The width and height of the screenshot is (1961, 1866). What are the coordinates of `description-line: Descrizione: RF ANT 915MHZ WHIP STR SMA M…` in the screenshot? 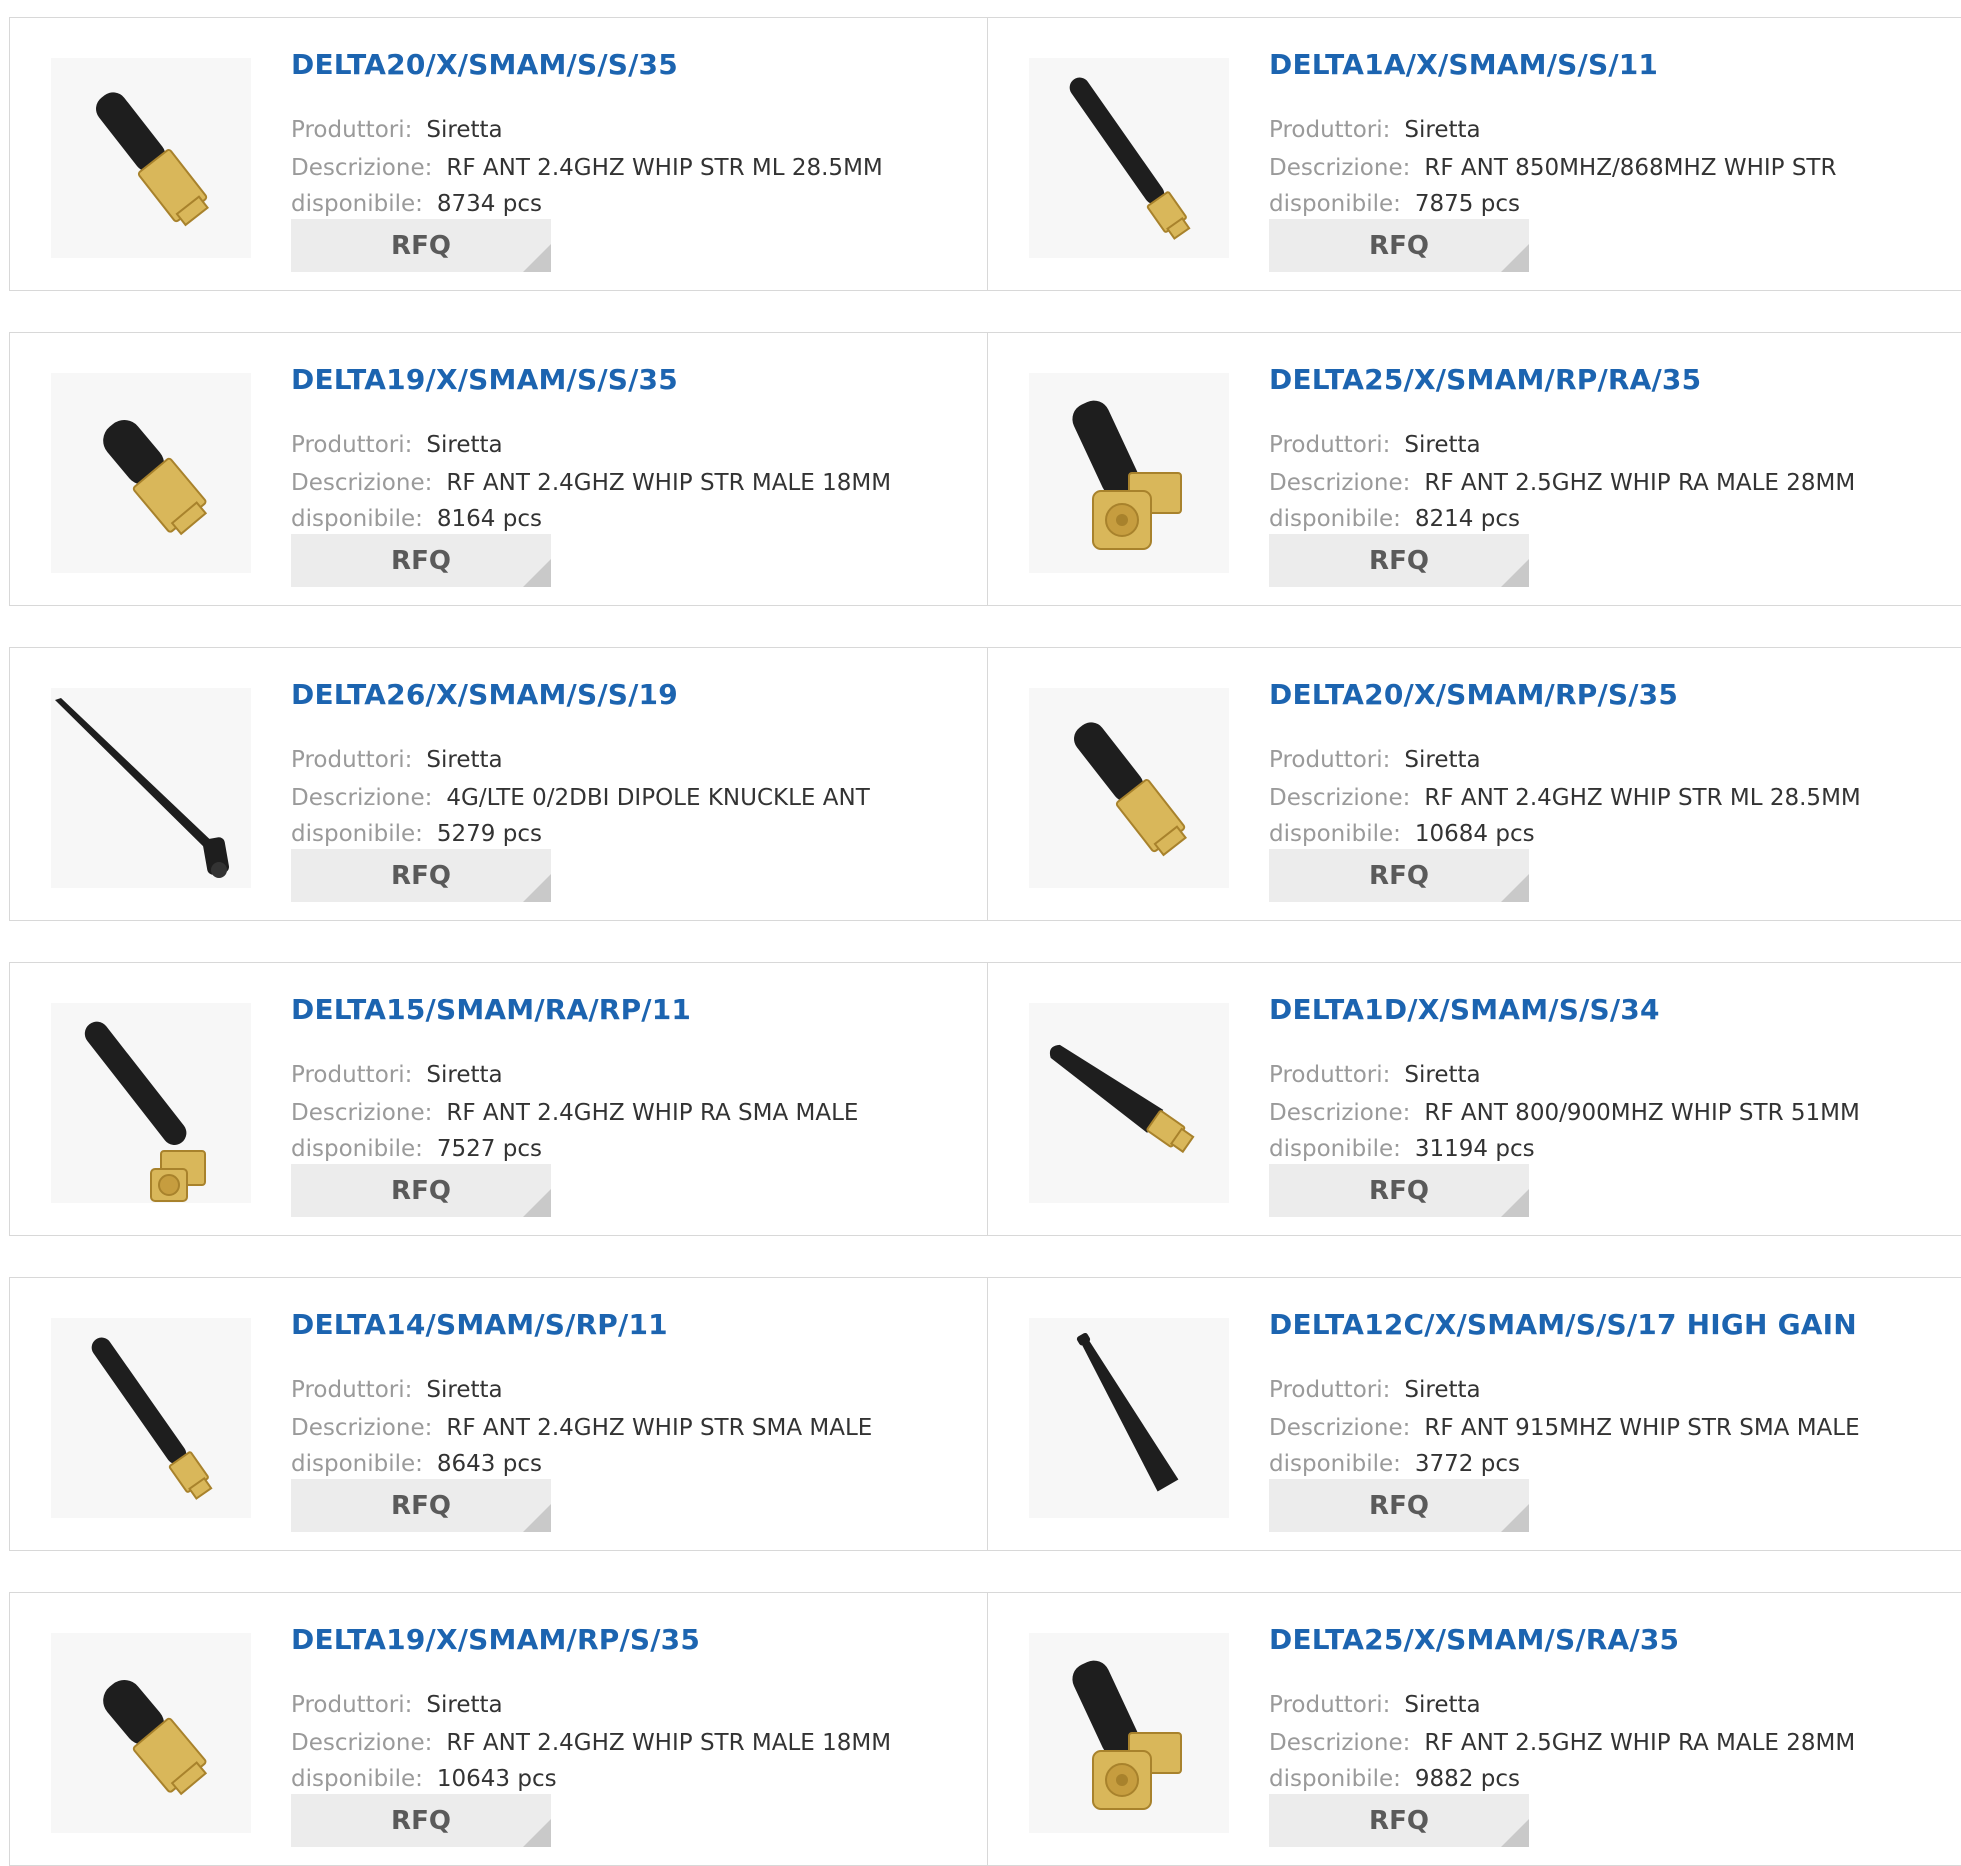 It's located at (1564, 1428).